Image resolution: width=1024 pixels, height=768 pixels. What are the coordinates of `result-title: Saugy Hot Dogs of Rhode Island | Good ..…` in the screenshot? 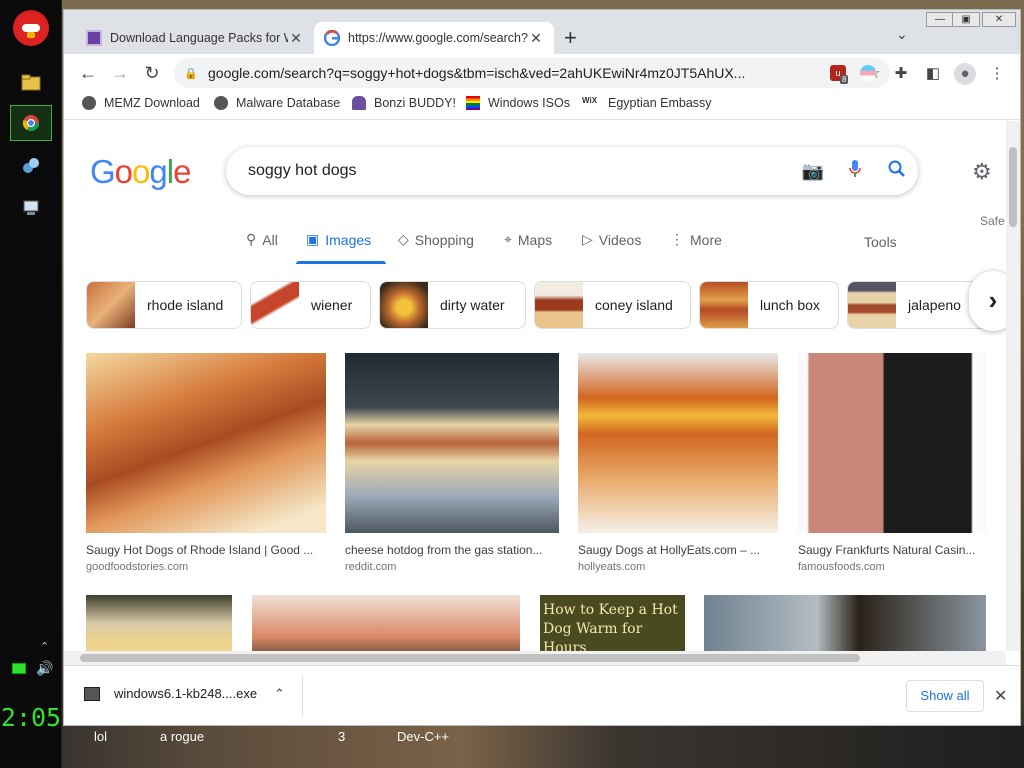 It's located at (206, 550).